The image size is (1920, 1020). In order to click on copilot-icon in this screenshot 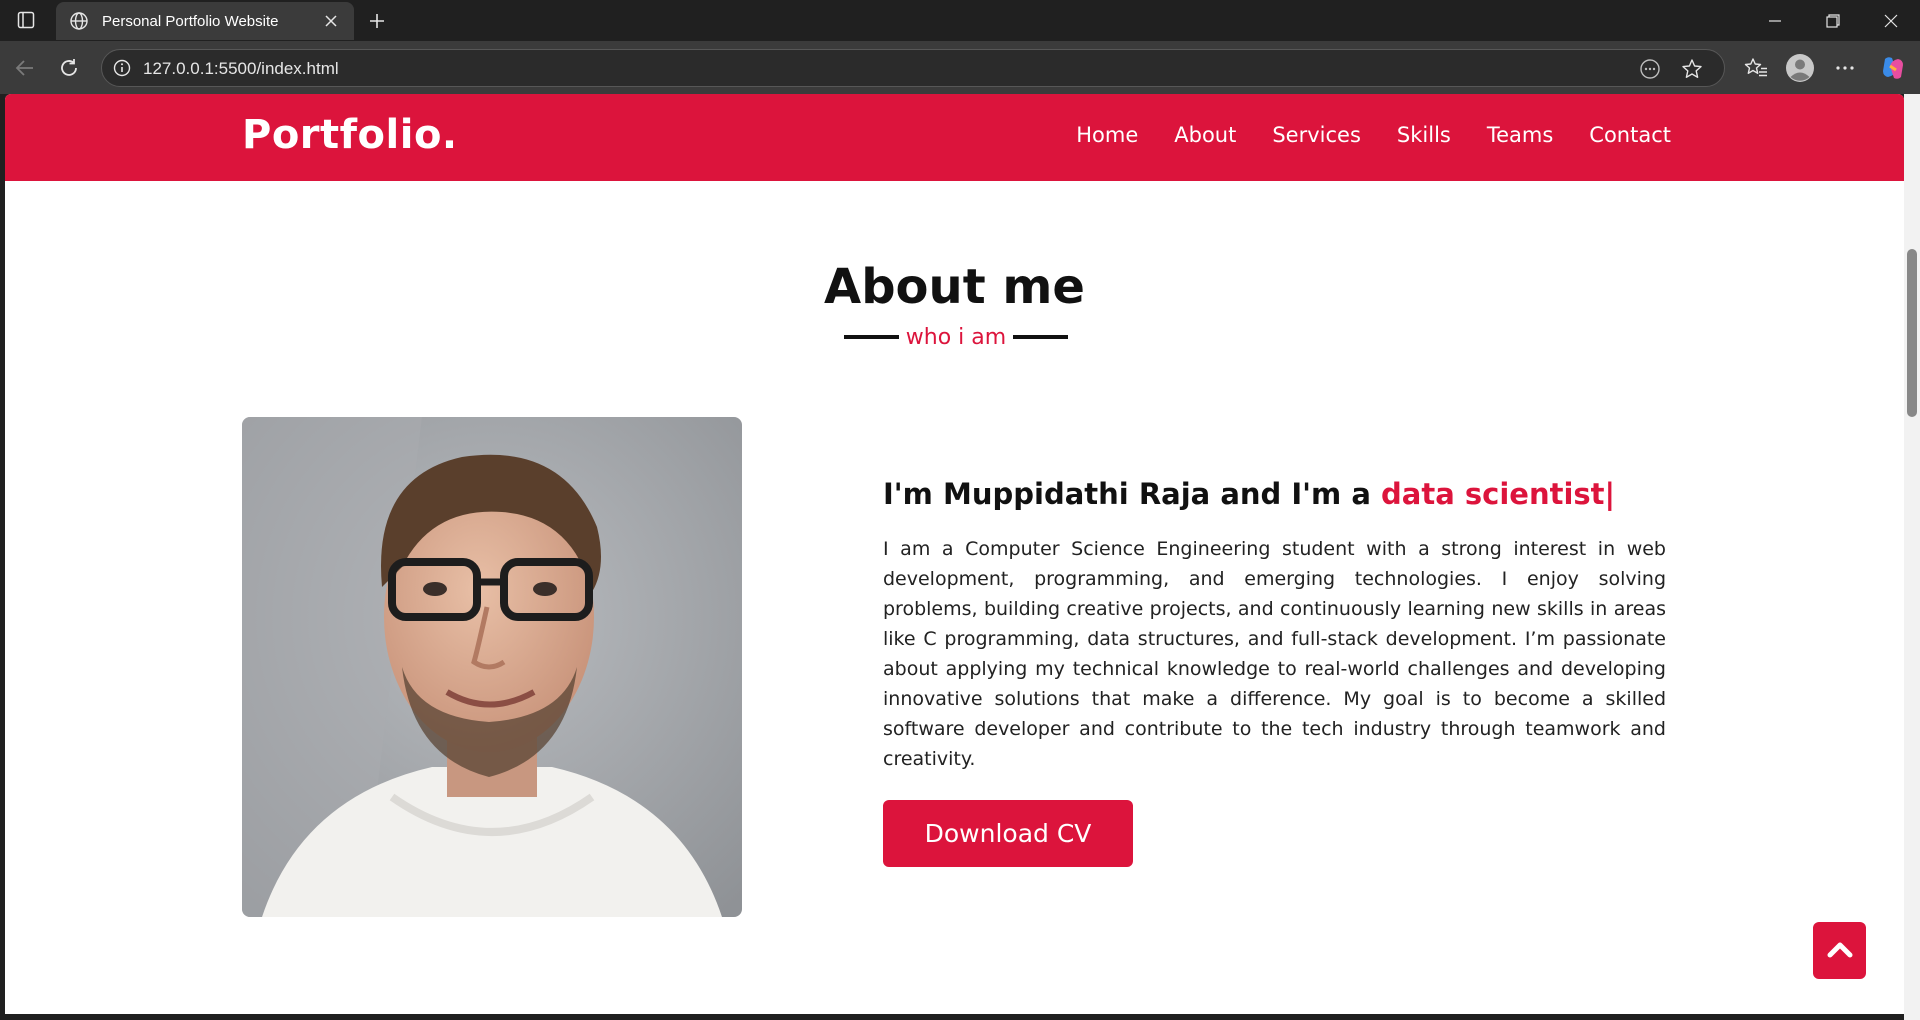, I will do `click(1893, 68)`.